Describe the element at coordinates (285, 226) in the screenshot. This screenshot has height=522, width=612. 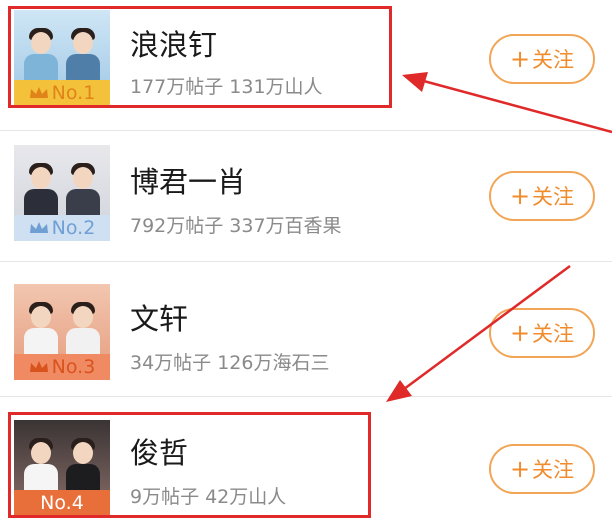
I see `follower-count: 337万百香果` at that location.